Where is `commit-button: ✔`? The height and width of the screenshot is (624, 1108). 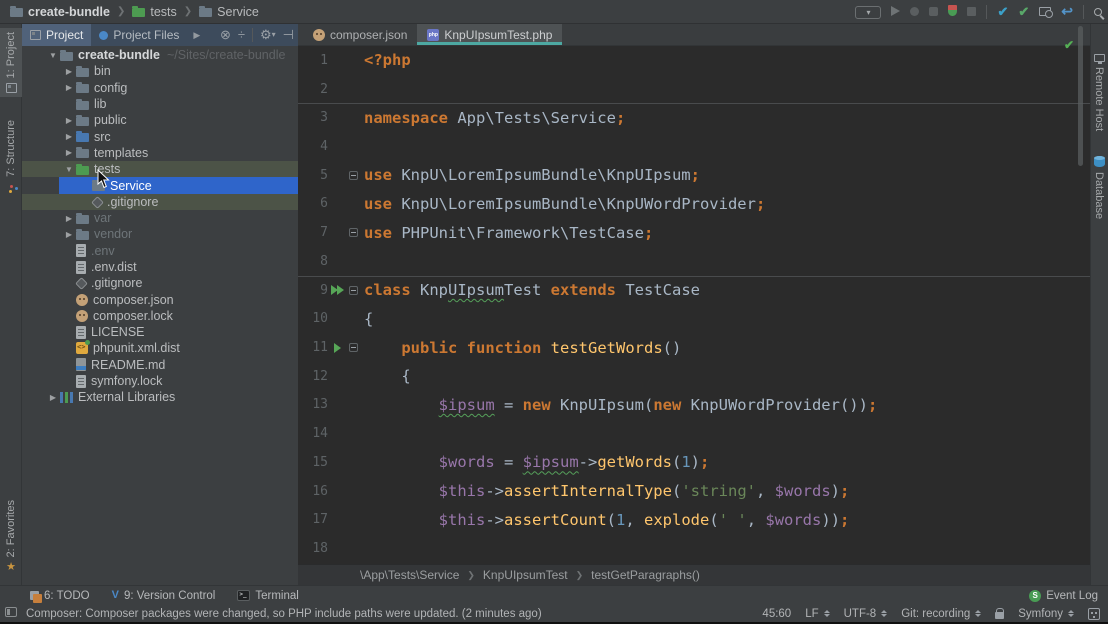
commit-button: ✔ is located at coordinates (1023, 12).